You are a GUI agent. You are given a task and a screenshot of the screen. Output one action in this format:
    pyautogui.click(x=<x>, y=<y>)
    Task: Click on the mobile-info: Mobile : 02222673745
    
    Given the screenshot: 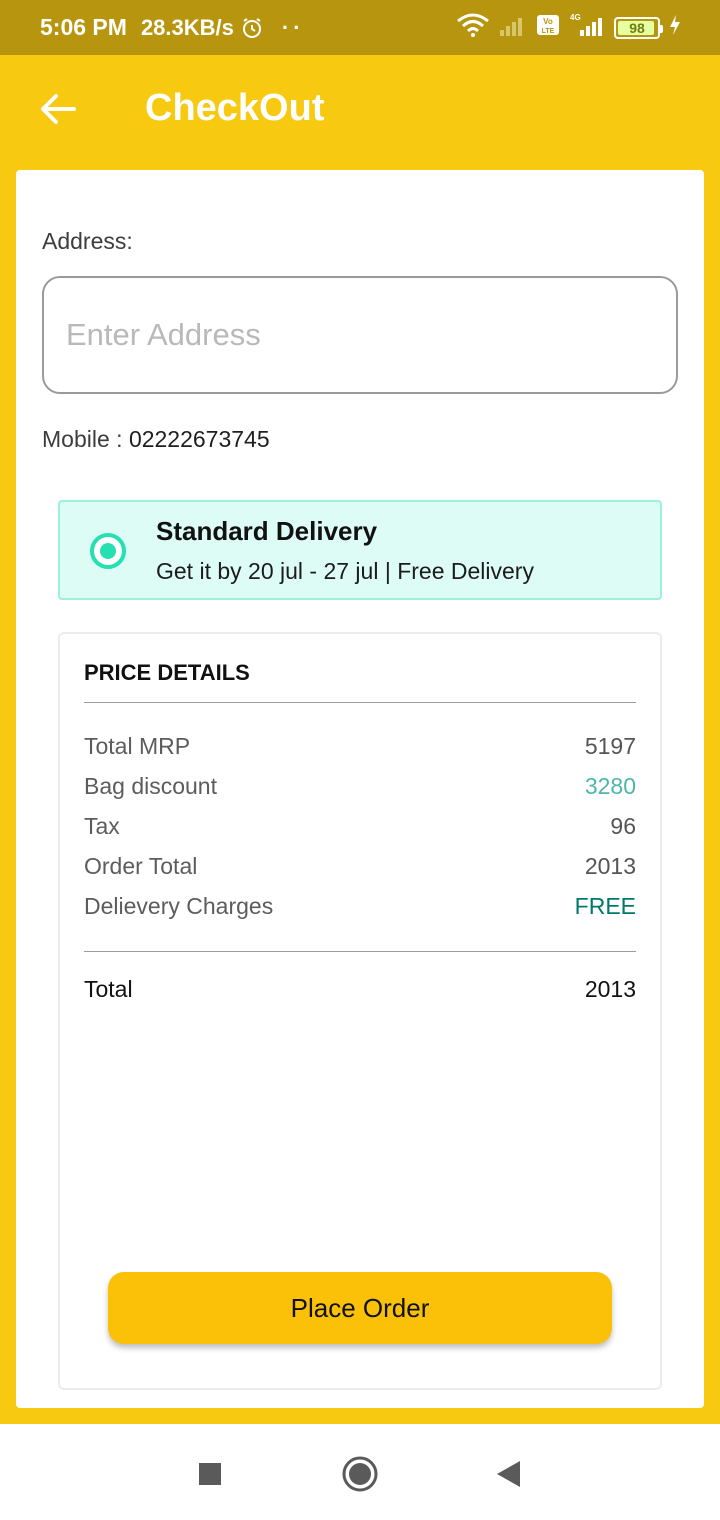 What is the action you would take?
    pyautogui.click(x=156, y=439)
    